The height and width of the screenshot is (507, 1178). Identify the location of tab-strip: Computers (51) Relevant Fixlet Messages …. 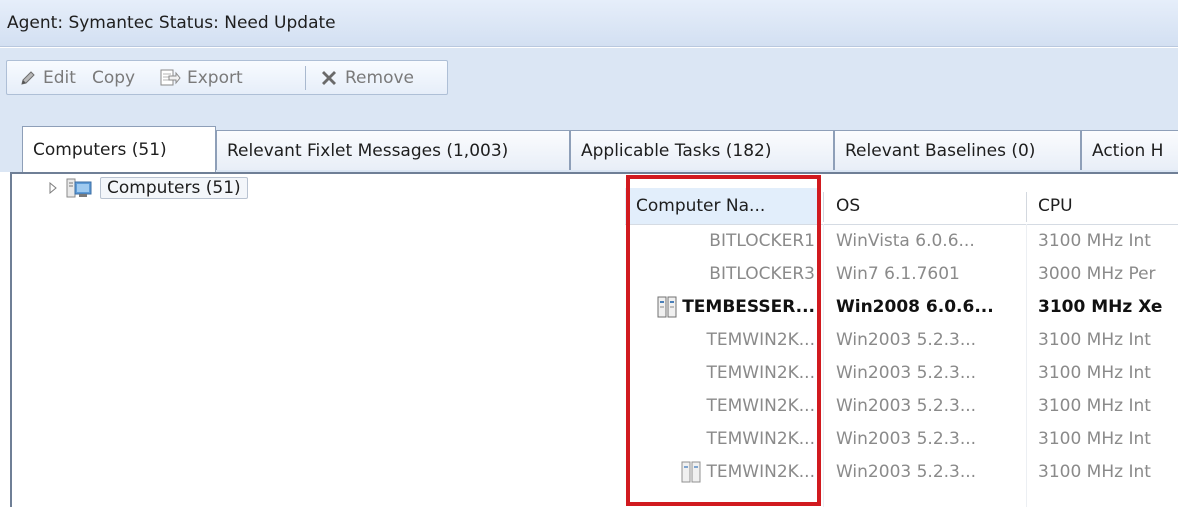
(589, 143).